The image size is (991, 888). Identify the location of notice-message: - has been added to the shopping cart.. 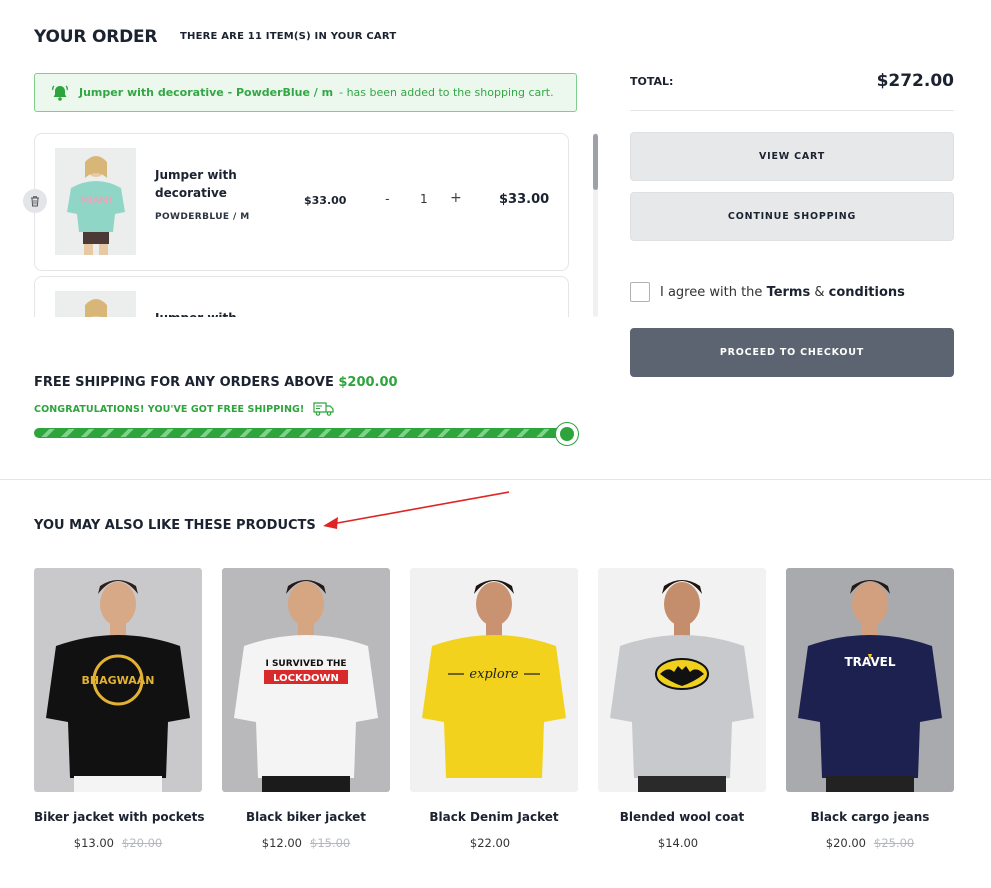
(446, 92).